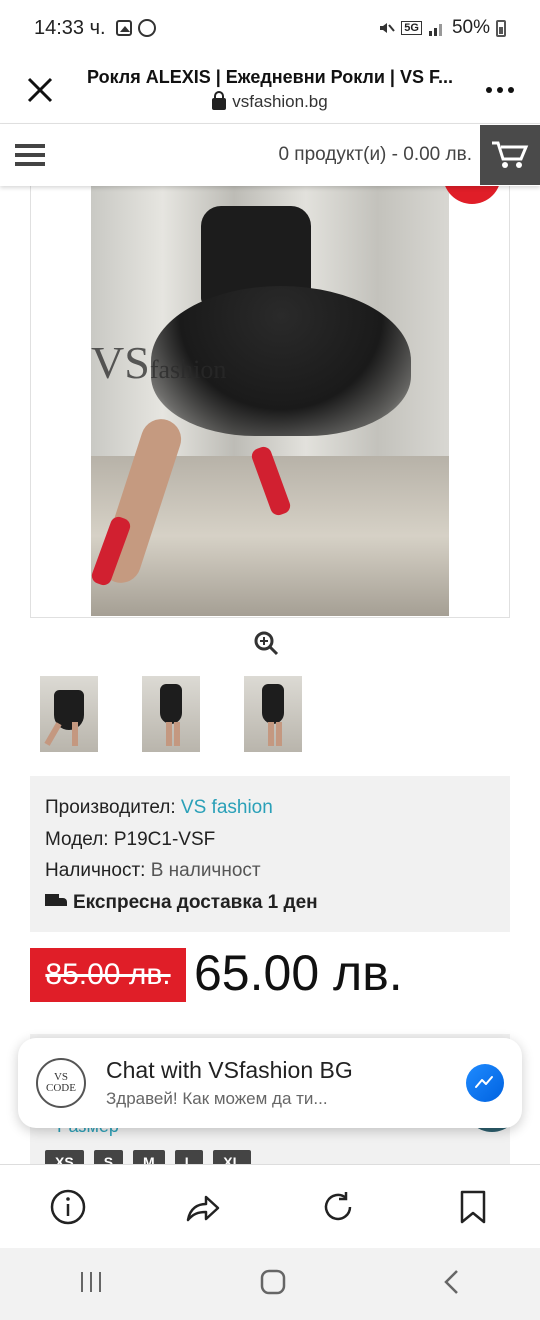  I want to click on recent-apps-button, so click(91, 1284).